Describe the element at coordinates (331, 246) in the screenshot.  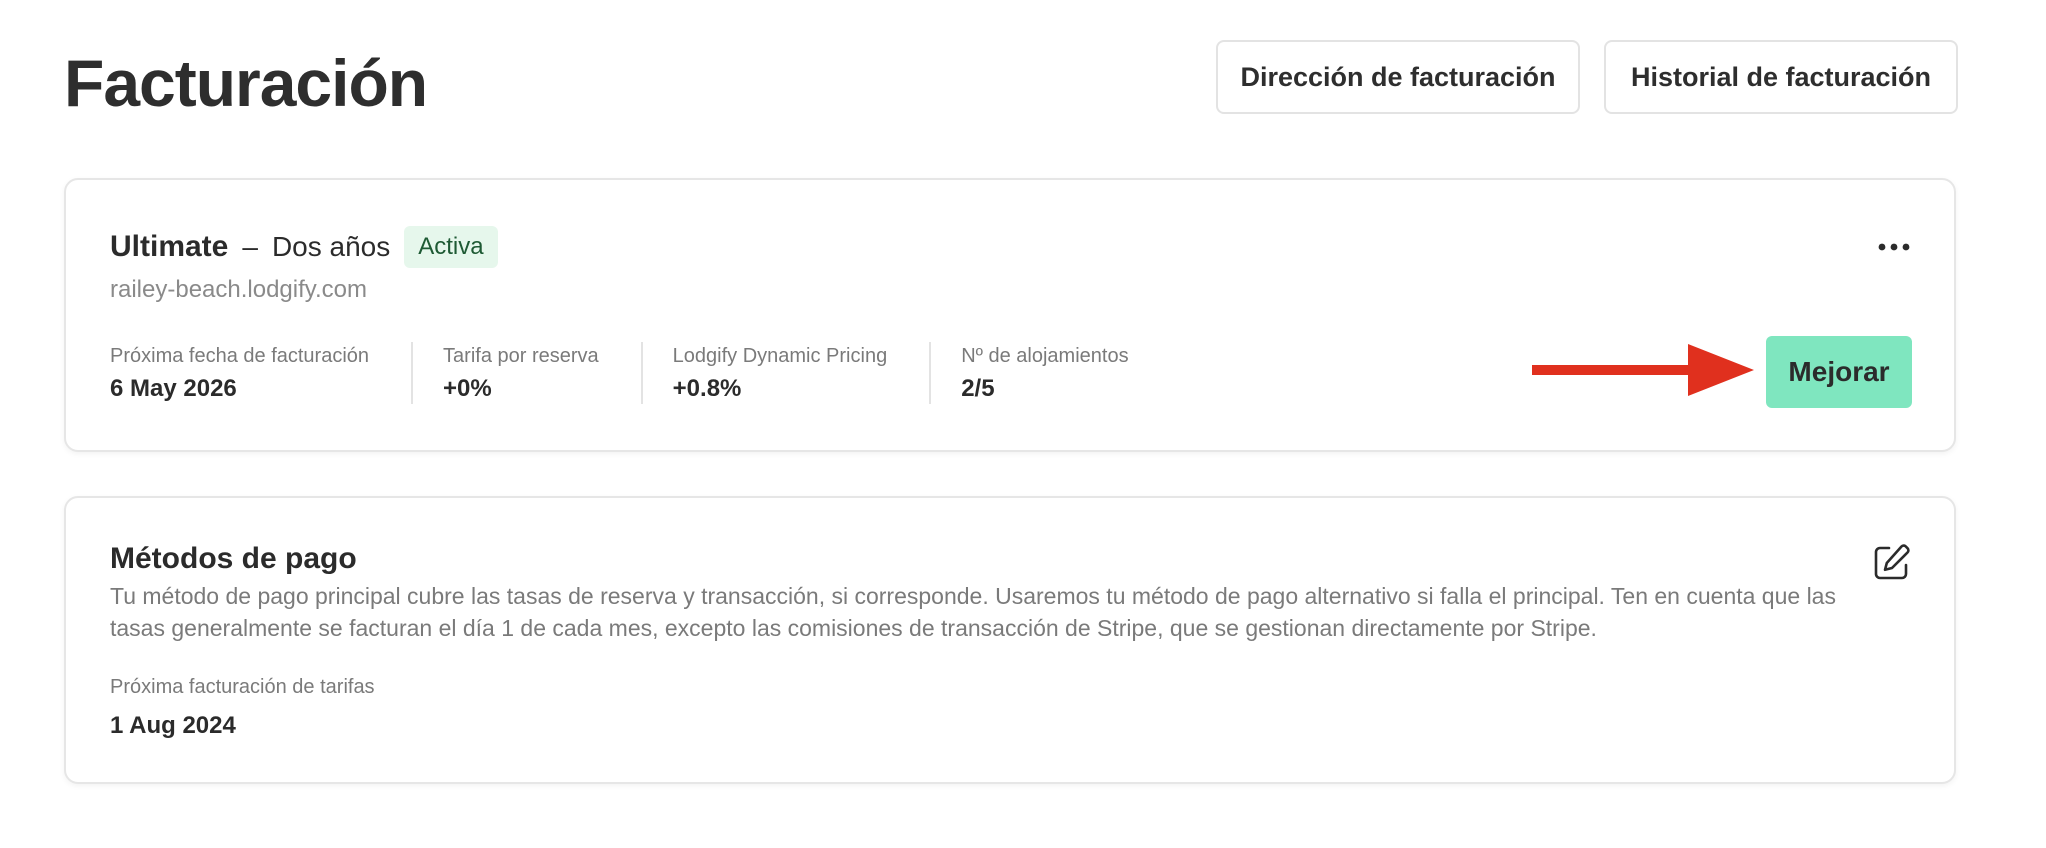
I see `plan-term: Dos años` at that location.